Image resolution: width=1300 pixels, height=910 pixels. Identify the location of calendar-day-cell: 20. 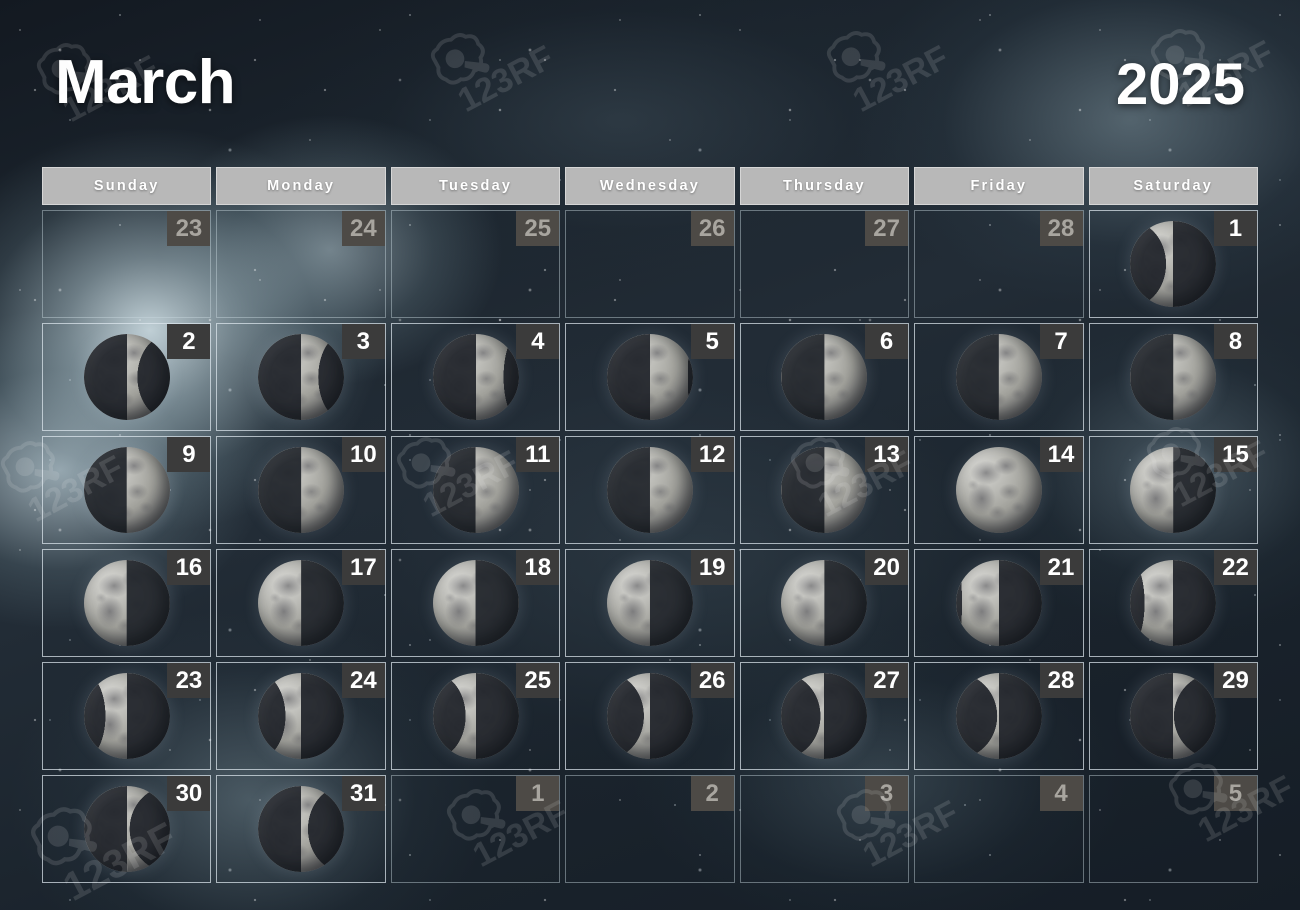
(824, 603).